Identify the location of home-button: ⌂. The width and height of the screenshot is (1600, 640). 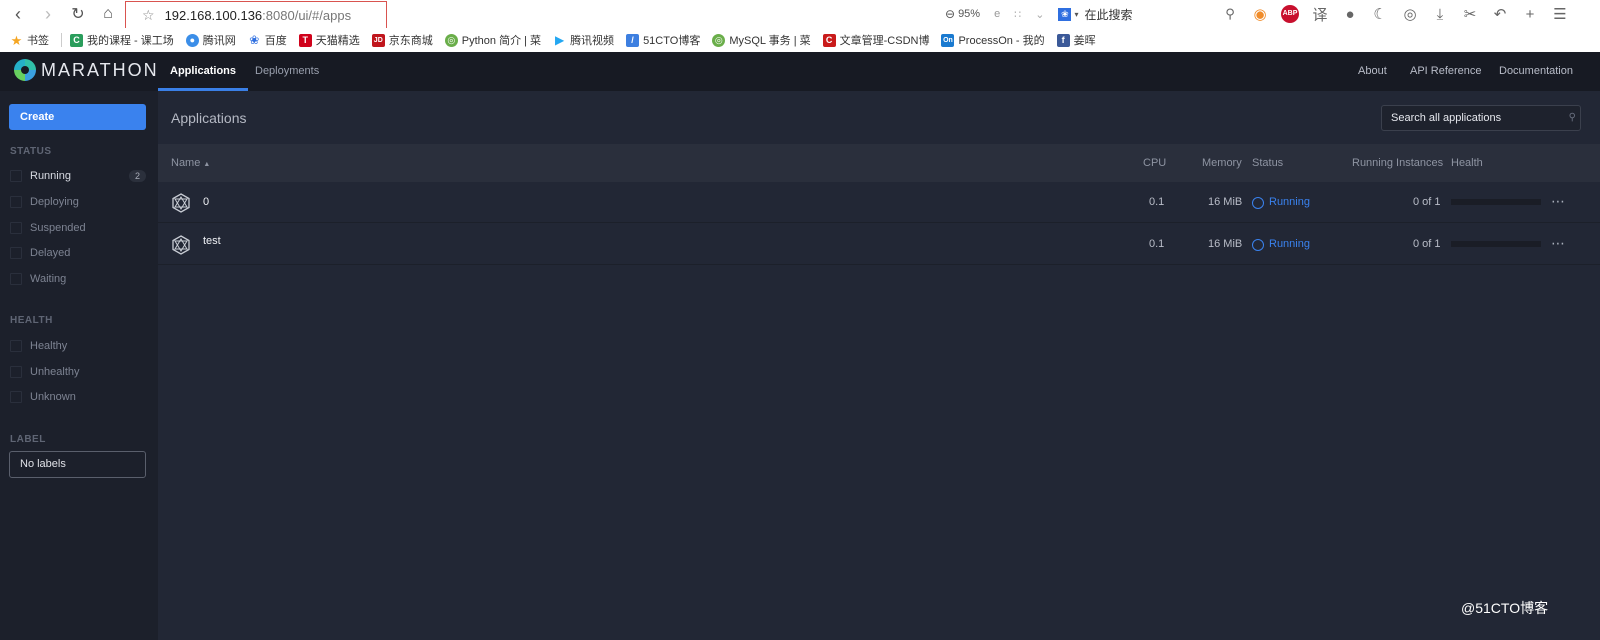
(108, 14).